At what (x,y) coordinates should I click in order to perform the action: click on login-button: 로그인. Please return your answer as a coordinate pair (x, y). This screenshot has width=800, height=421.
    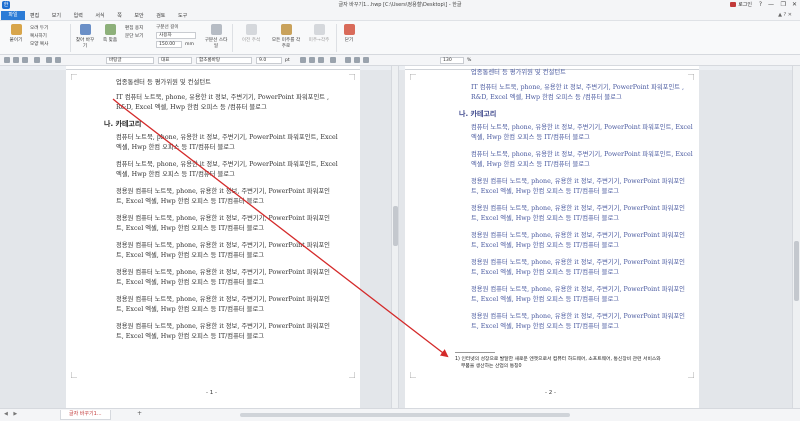
    Looking at the image, I should click on (741, 4).